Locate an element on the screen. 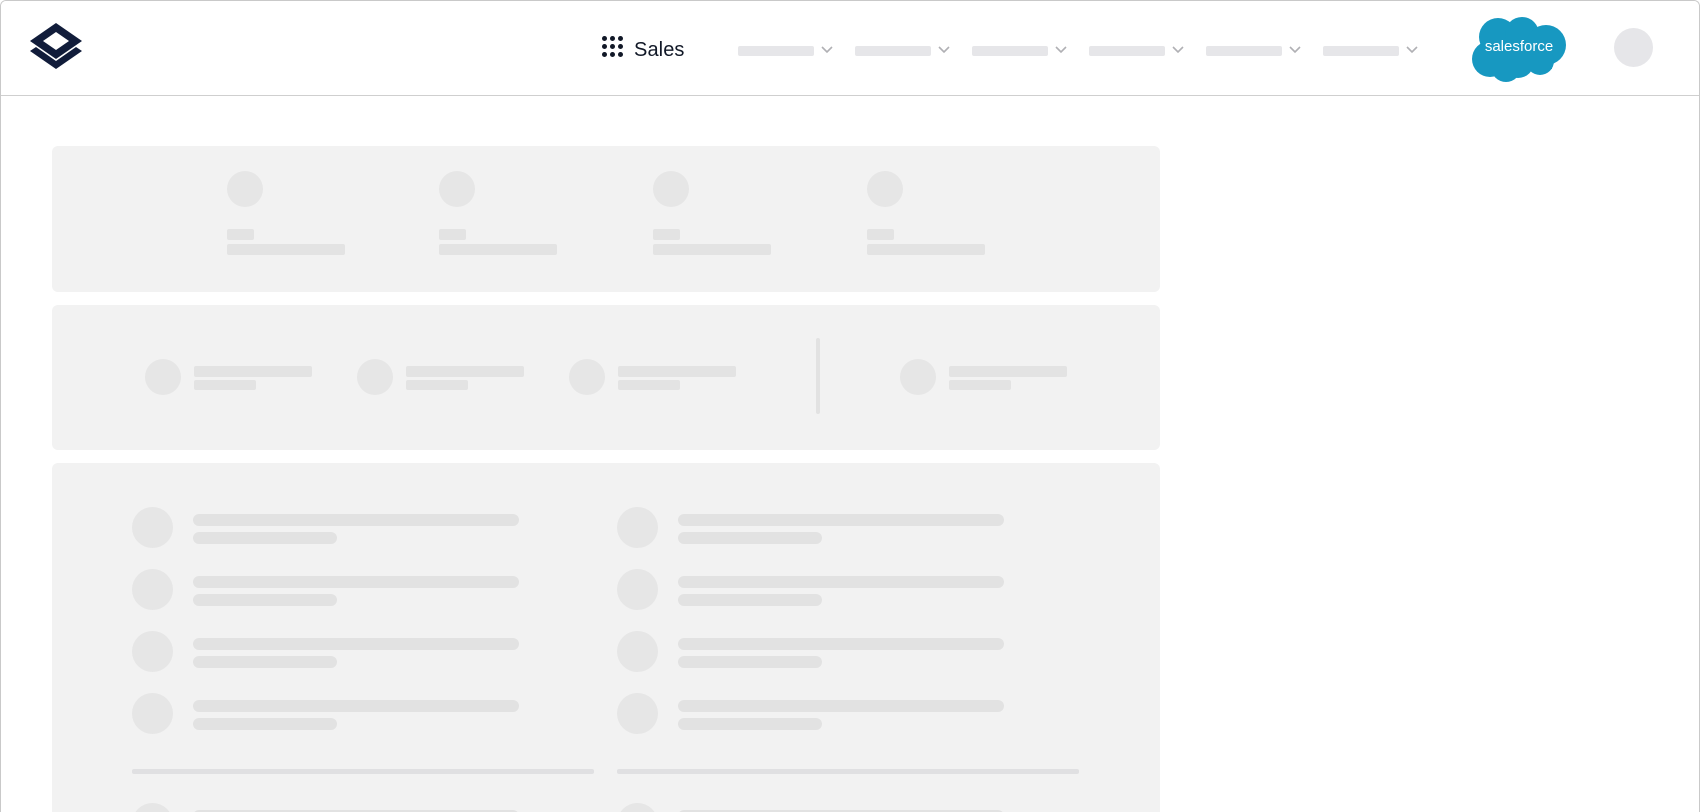 This screenshot has height=812, width=1700. salesforce-logo-icon: salesforce is located at coordinates (1519, 49).